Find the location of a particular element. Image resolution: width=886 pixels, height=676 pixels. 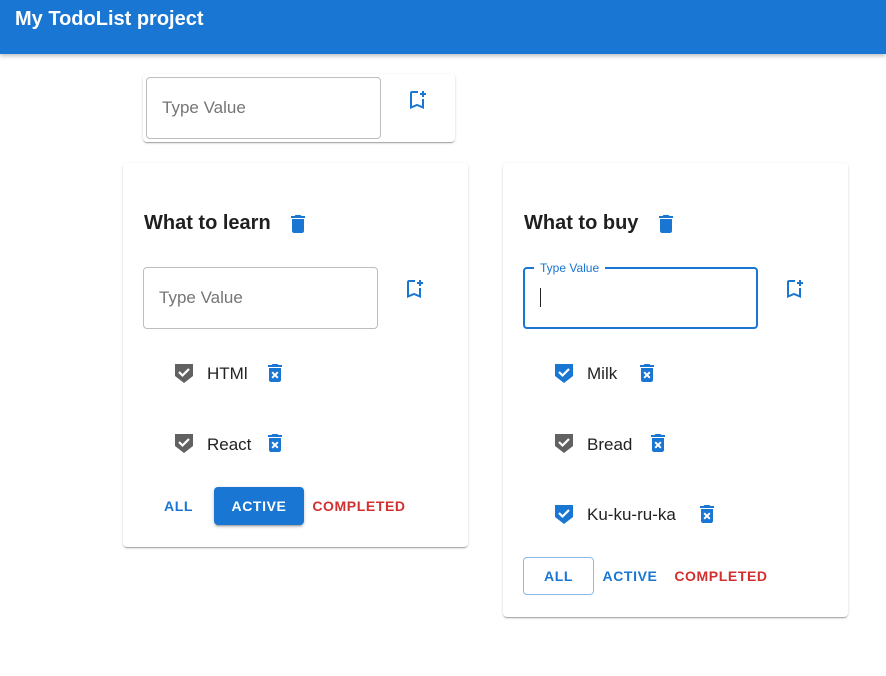

task-title: React is located at coordinates (229, 445).